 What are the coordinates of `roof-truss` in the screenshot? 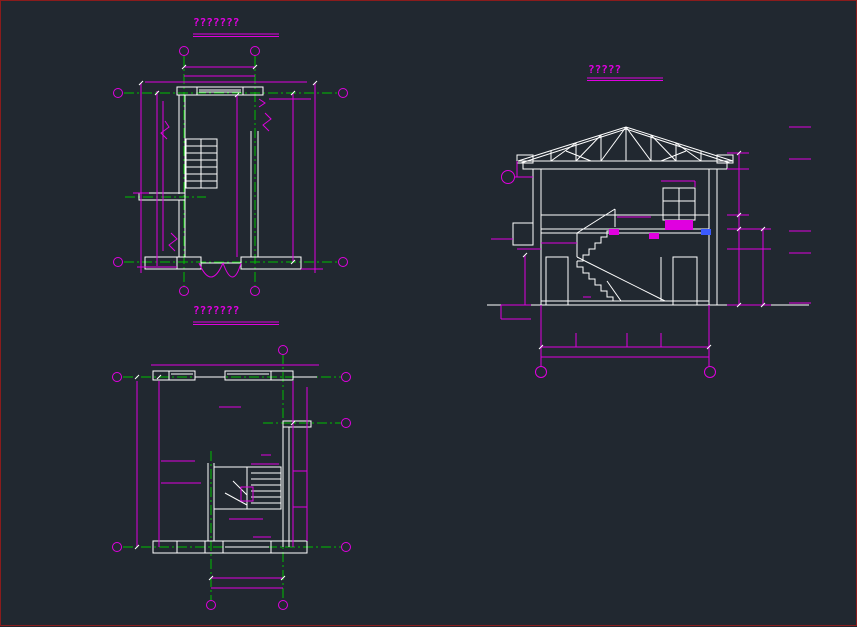 It's located at (625, 145).